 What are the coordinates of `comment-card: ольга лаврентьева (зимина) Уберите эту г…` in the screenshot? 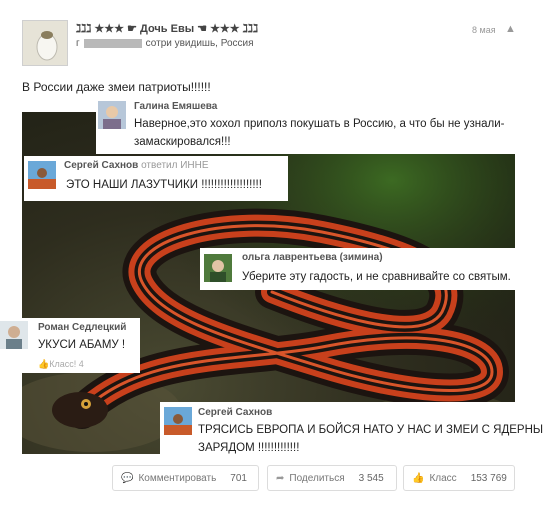 It's located at (371, 269).